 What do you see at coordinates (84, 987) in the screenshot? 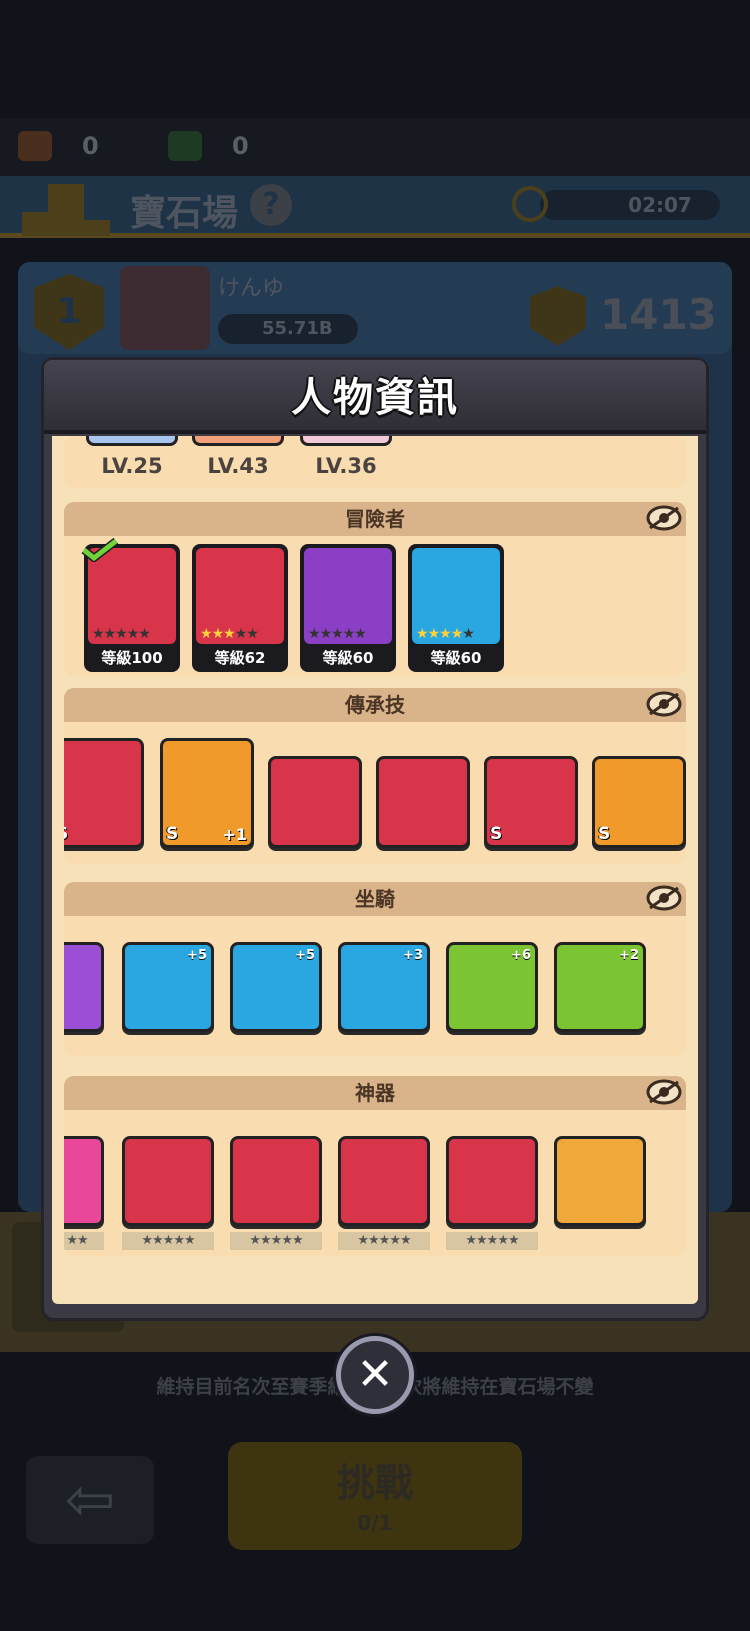
I see `mount-tile` at bounding box center [84, 987].